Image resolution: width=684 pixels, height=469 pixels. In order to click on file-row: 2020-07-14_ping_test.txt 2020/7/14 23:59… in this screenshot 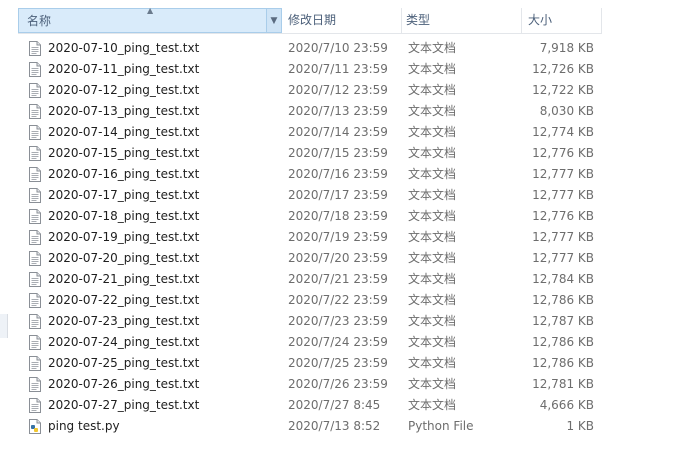, I will do `click(310, 132)`.